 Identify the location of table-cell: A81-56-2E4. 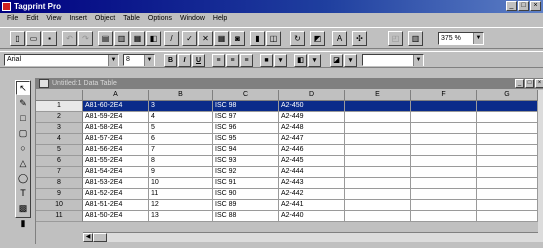
(116, 150).